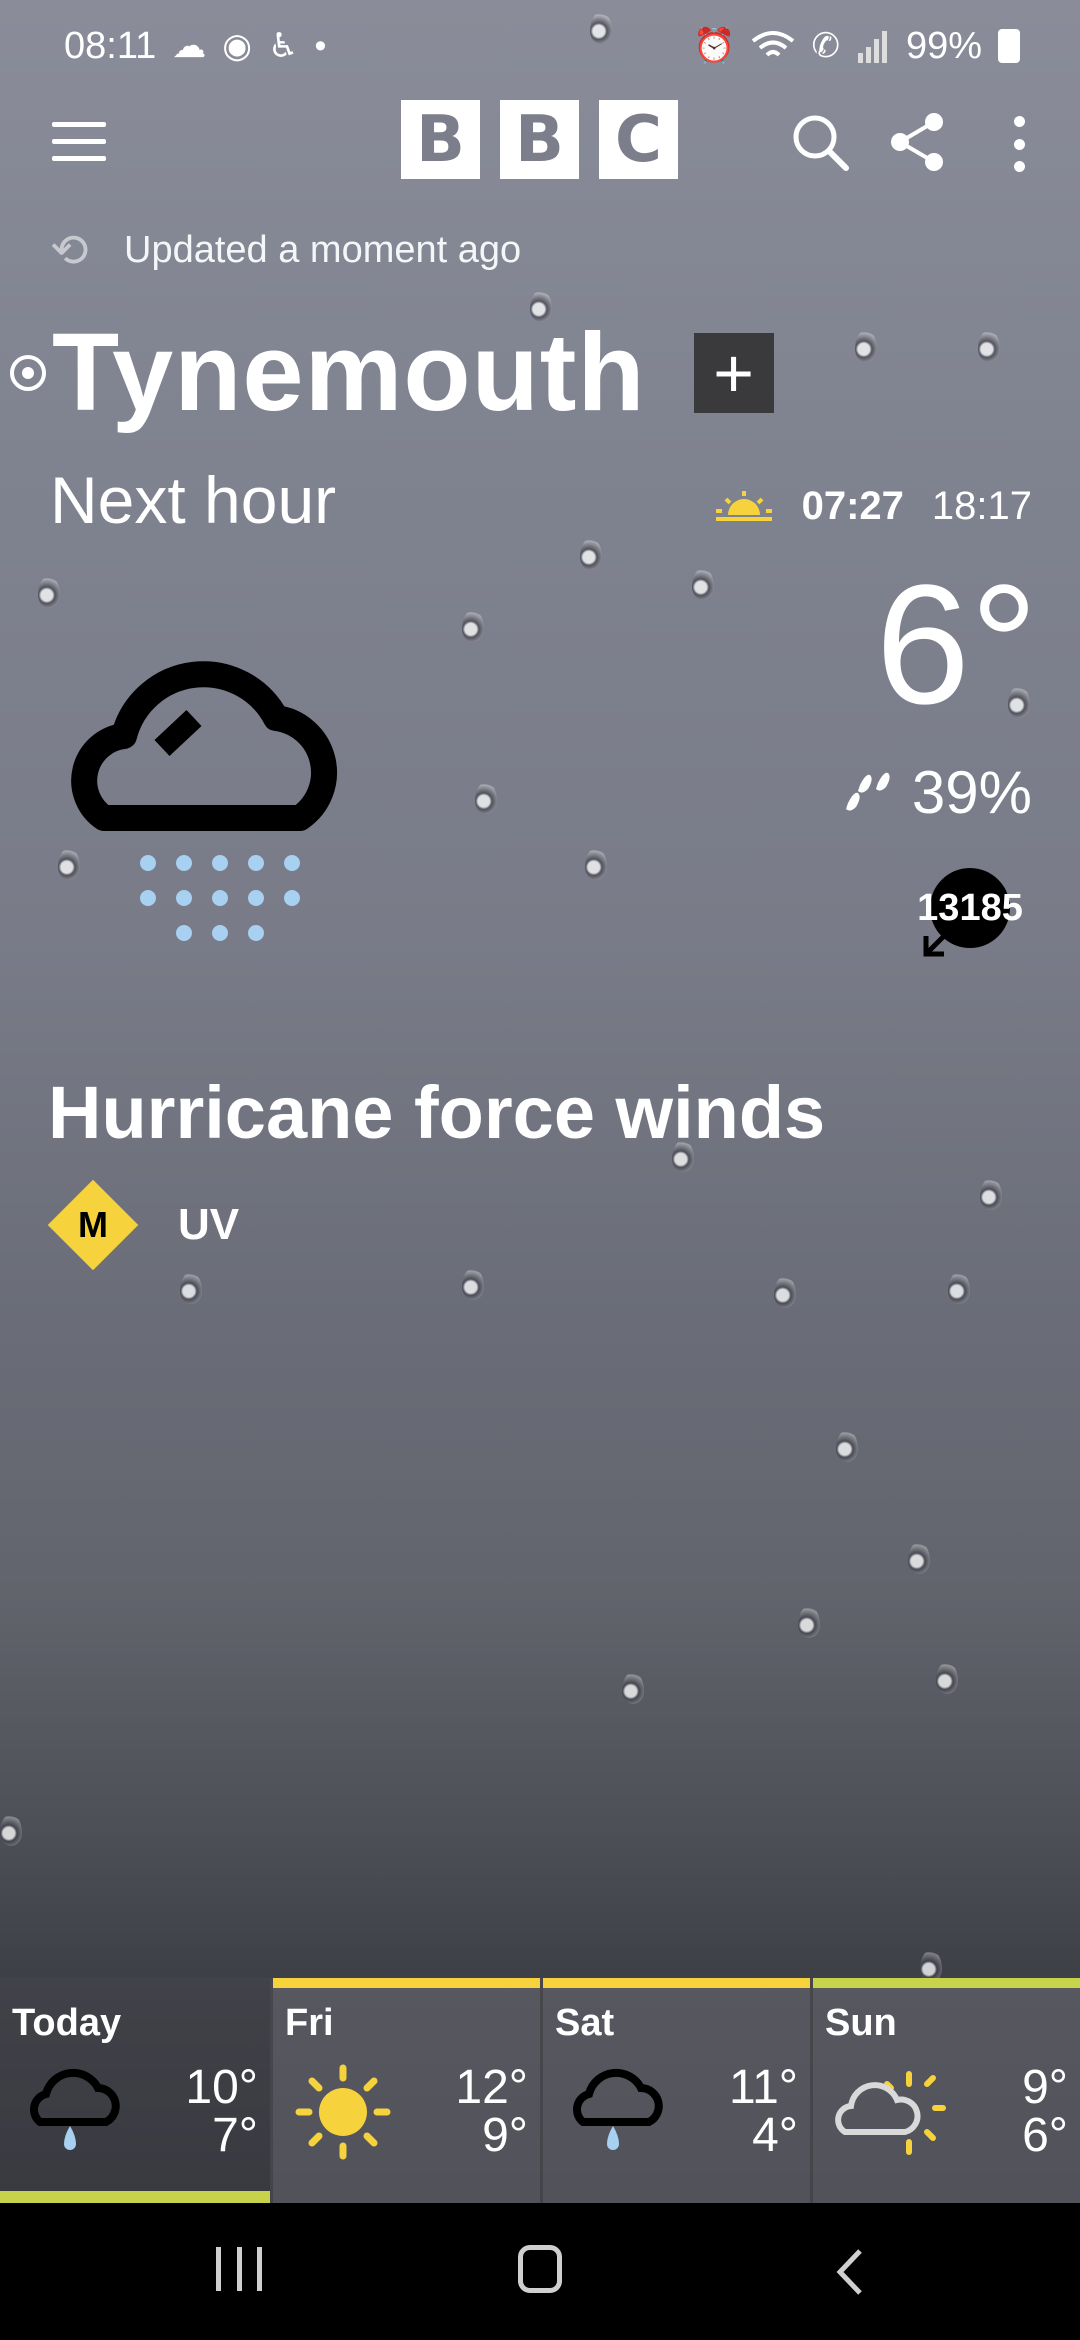  What do you see at coordinates (733, 373) in the screenshot?
I see `add-location-button: +` at bounding box center [733, 373].